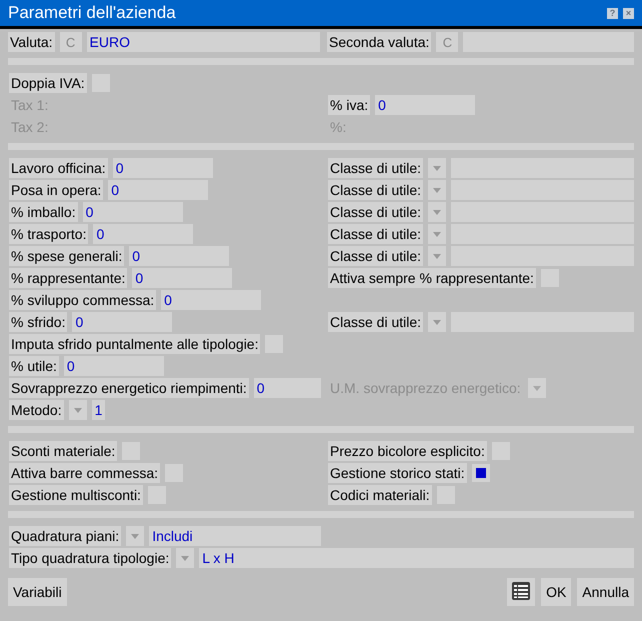  I want to click on field-label: % iva:, so click(349, 105).